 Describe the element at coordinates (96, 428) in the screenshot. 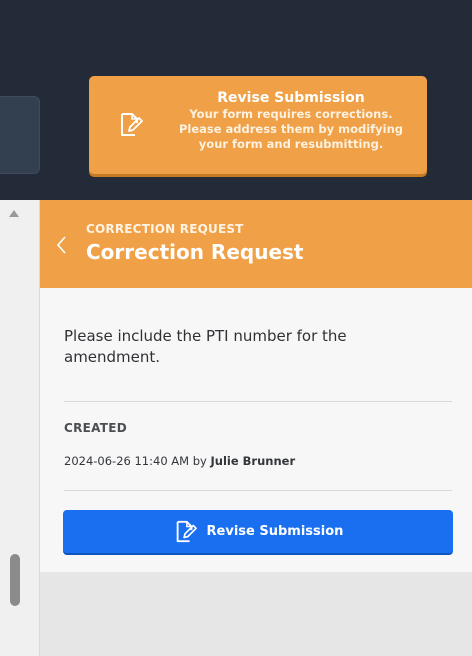

I see `created-label: CREATED` at that location.